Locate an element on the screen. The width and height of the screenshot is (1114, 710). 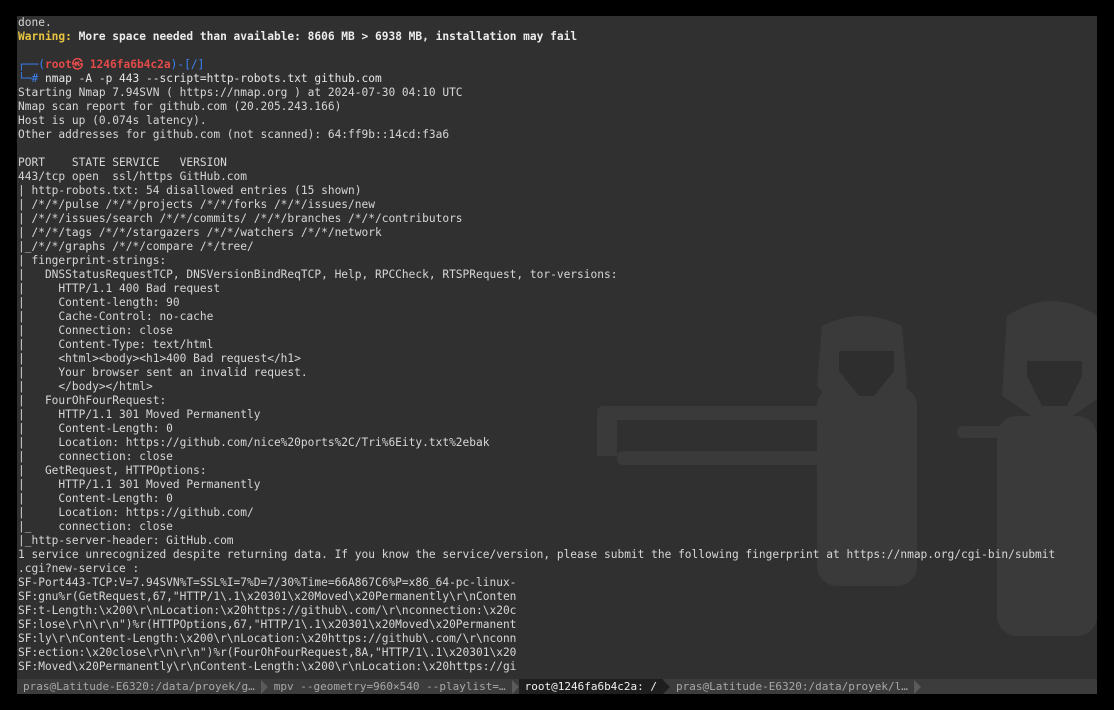
output-line: Host is up (0.074s latency). is located at coordinates (112, 120).